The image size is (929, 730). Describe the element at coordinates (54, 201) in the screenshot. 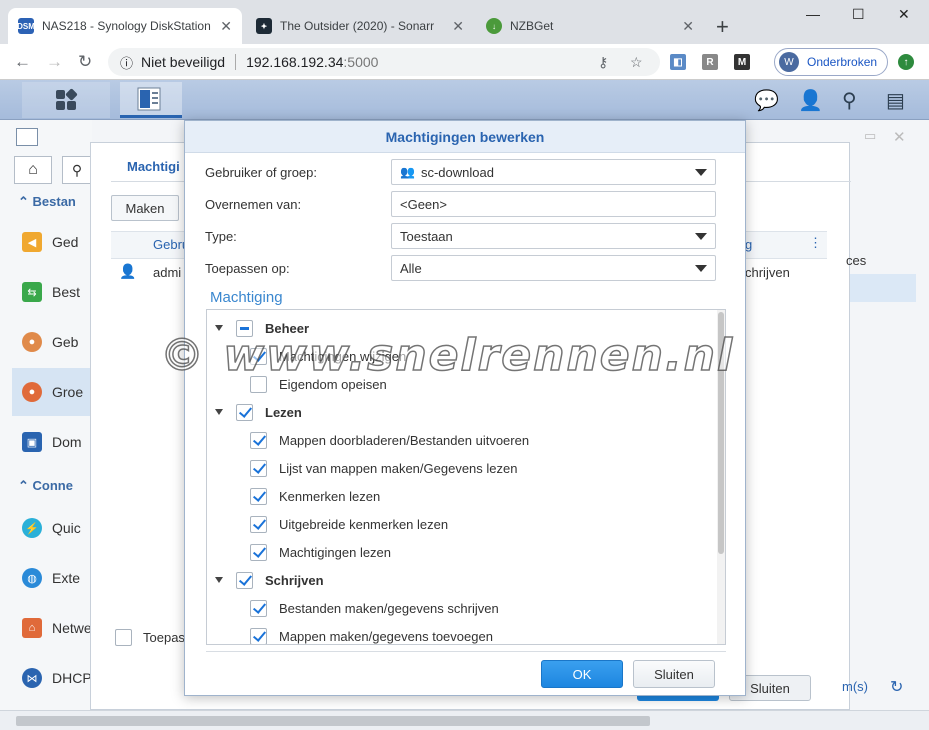

I see `heading-label: Bestan` at that location.